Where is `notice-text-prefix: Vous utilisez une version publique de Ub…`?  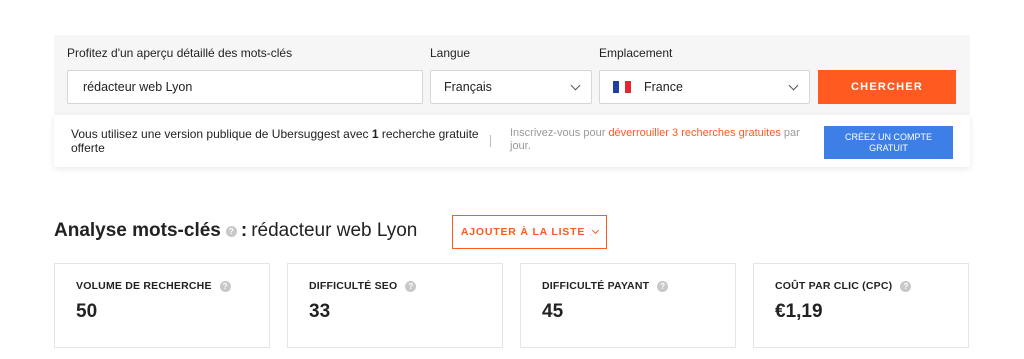
notice-text-prefix: Vous utilisez une version publique de Ub… is located at coordinates (221, 134).